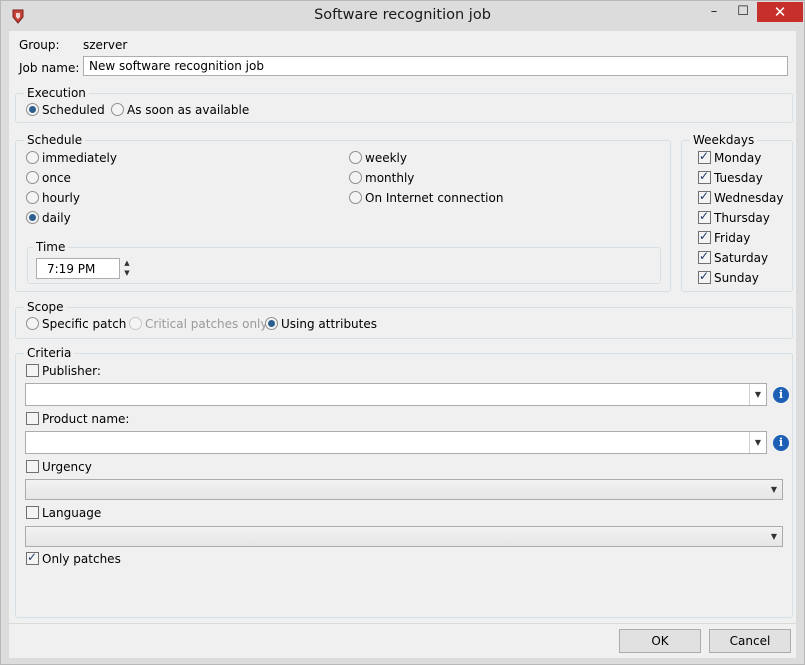 The height and width of the screenshot is (665, 805). I want to click on cancel-button: Cancel, so click(750, 641).